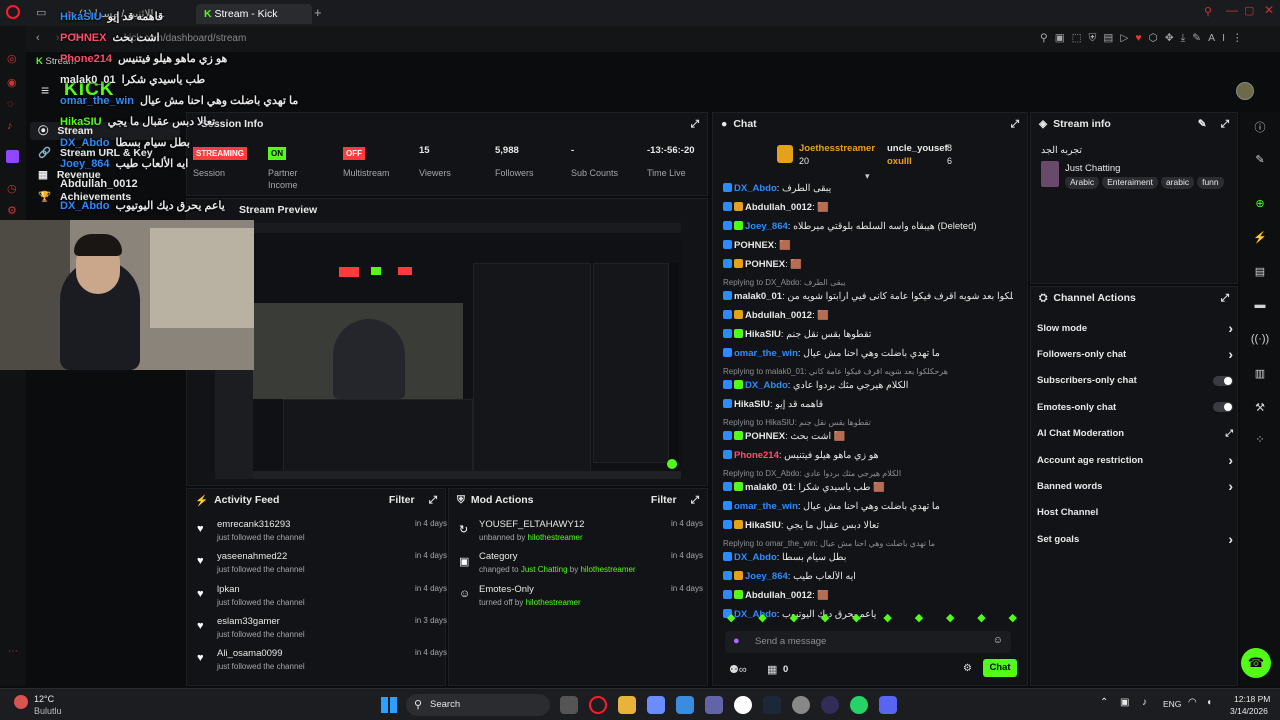  What do you see at coordinates (10, 126) in the screenshot?
I see `music-icon: ♪` at bounding box center [10, 126].